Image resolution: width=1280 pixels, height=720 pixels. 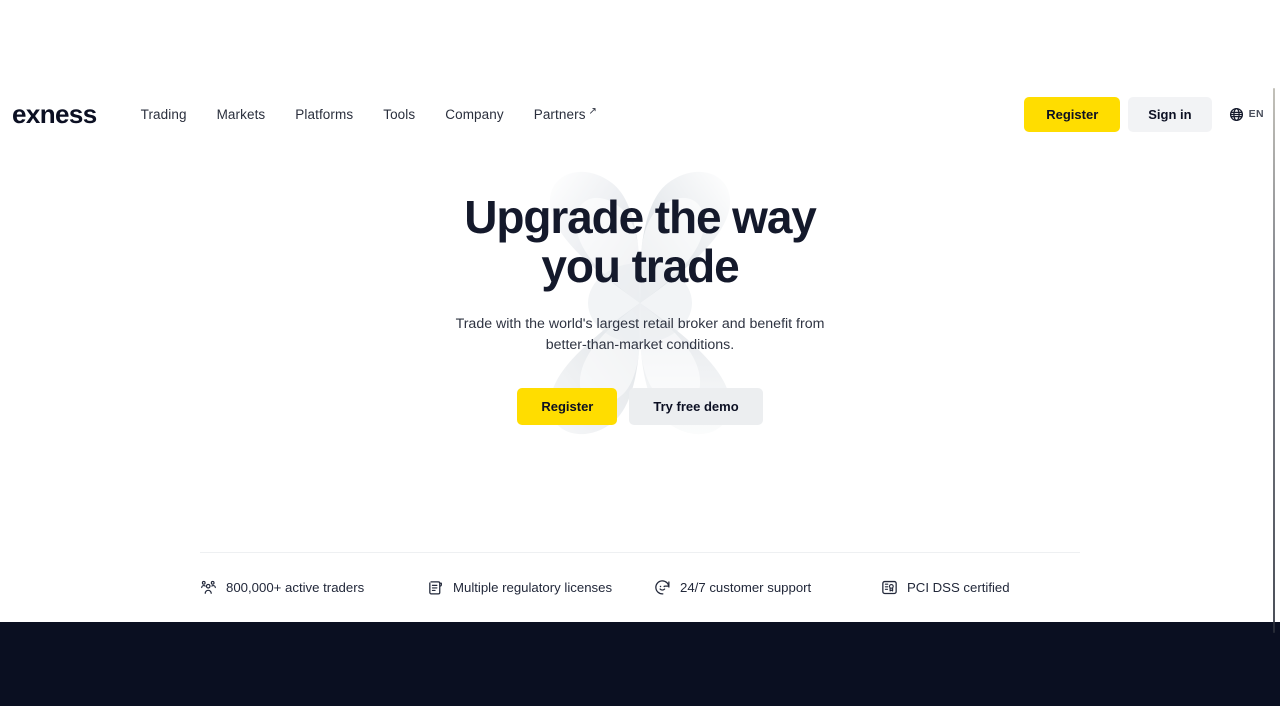 What do you see at coordinates (1246, 114) in the screenshot?
I see `language-selector: EN` at bounding box center [1246, 114].